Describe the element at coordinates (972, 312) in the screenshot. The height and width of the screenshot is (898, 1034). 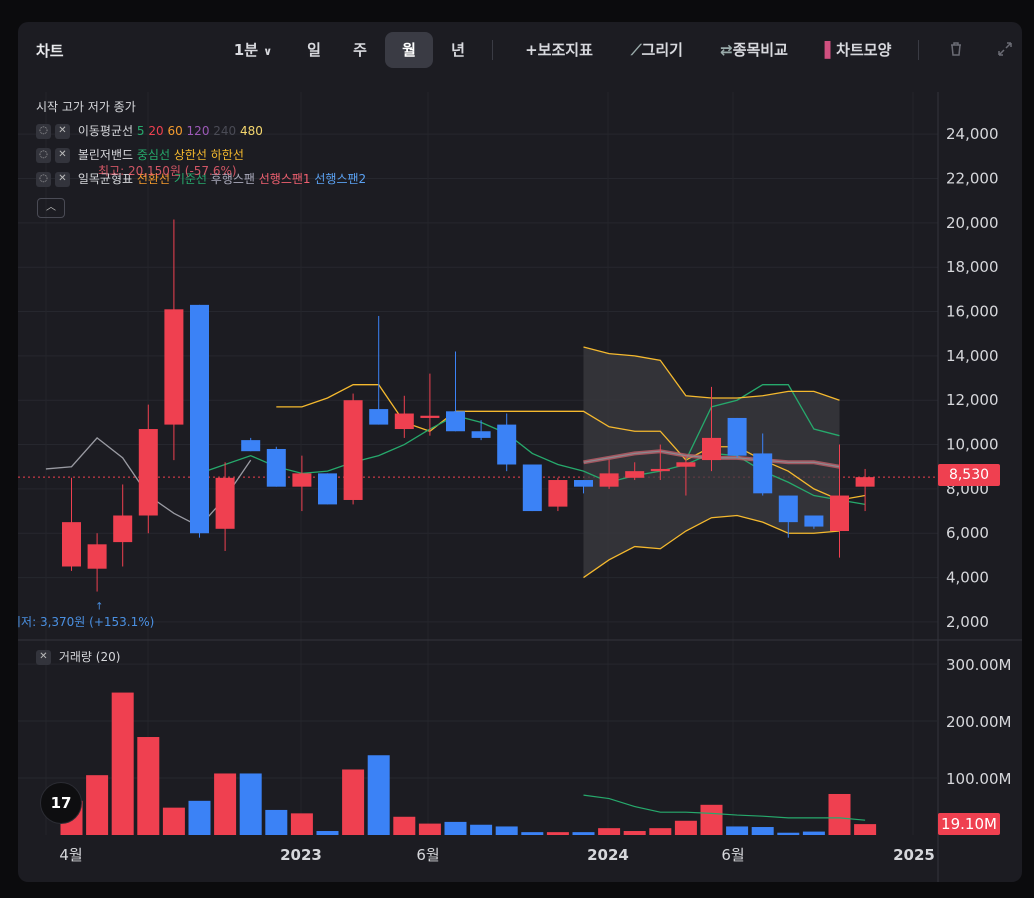
I see `y-tick-label: 16,000` at that location.